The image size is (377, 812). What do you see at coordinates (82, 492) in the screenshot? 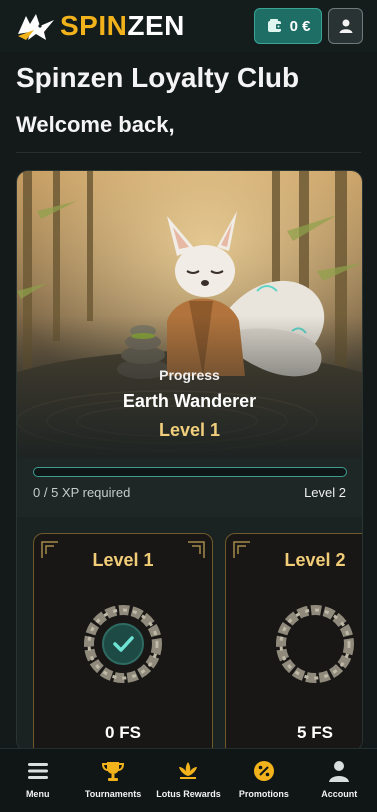
I see `xp-required-text: 0 / 5 XP required` at bounding box center [82, 492].